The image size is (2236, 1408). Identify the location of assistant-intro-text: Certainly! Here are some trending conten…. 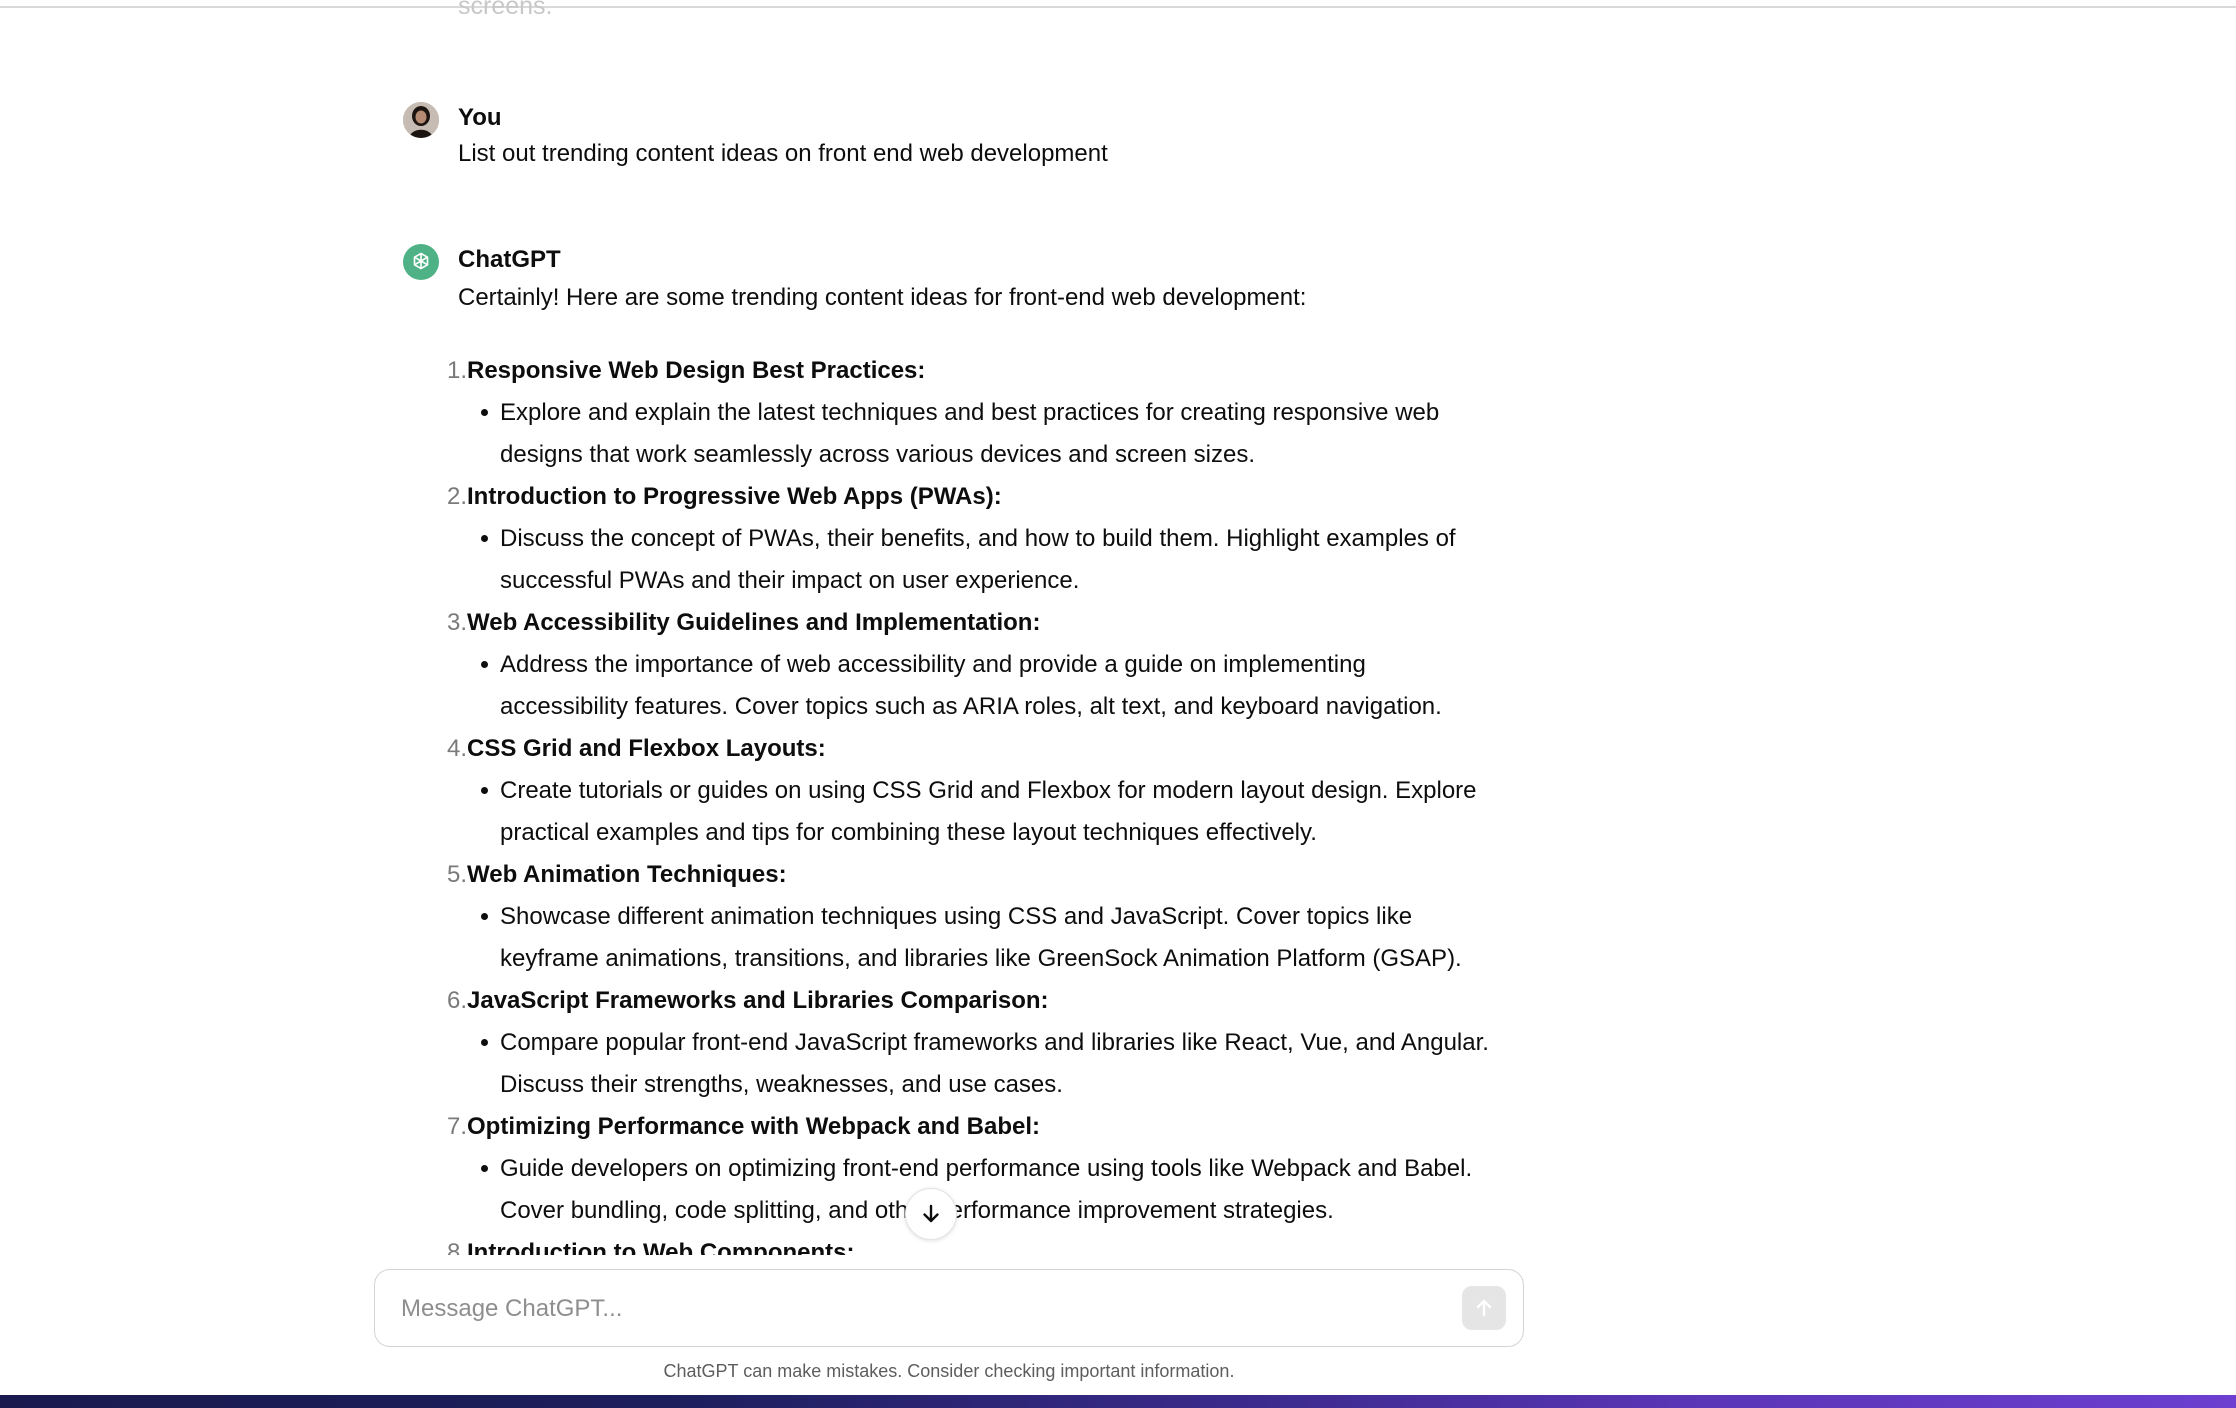
(882, 297).